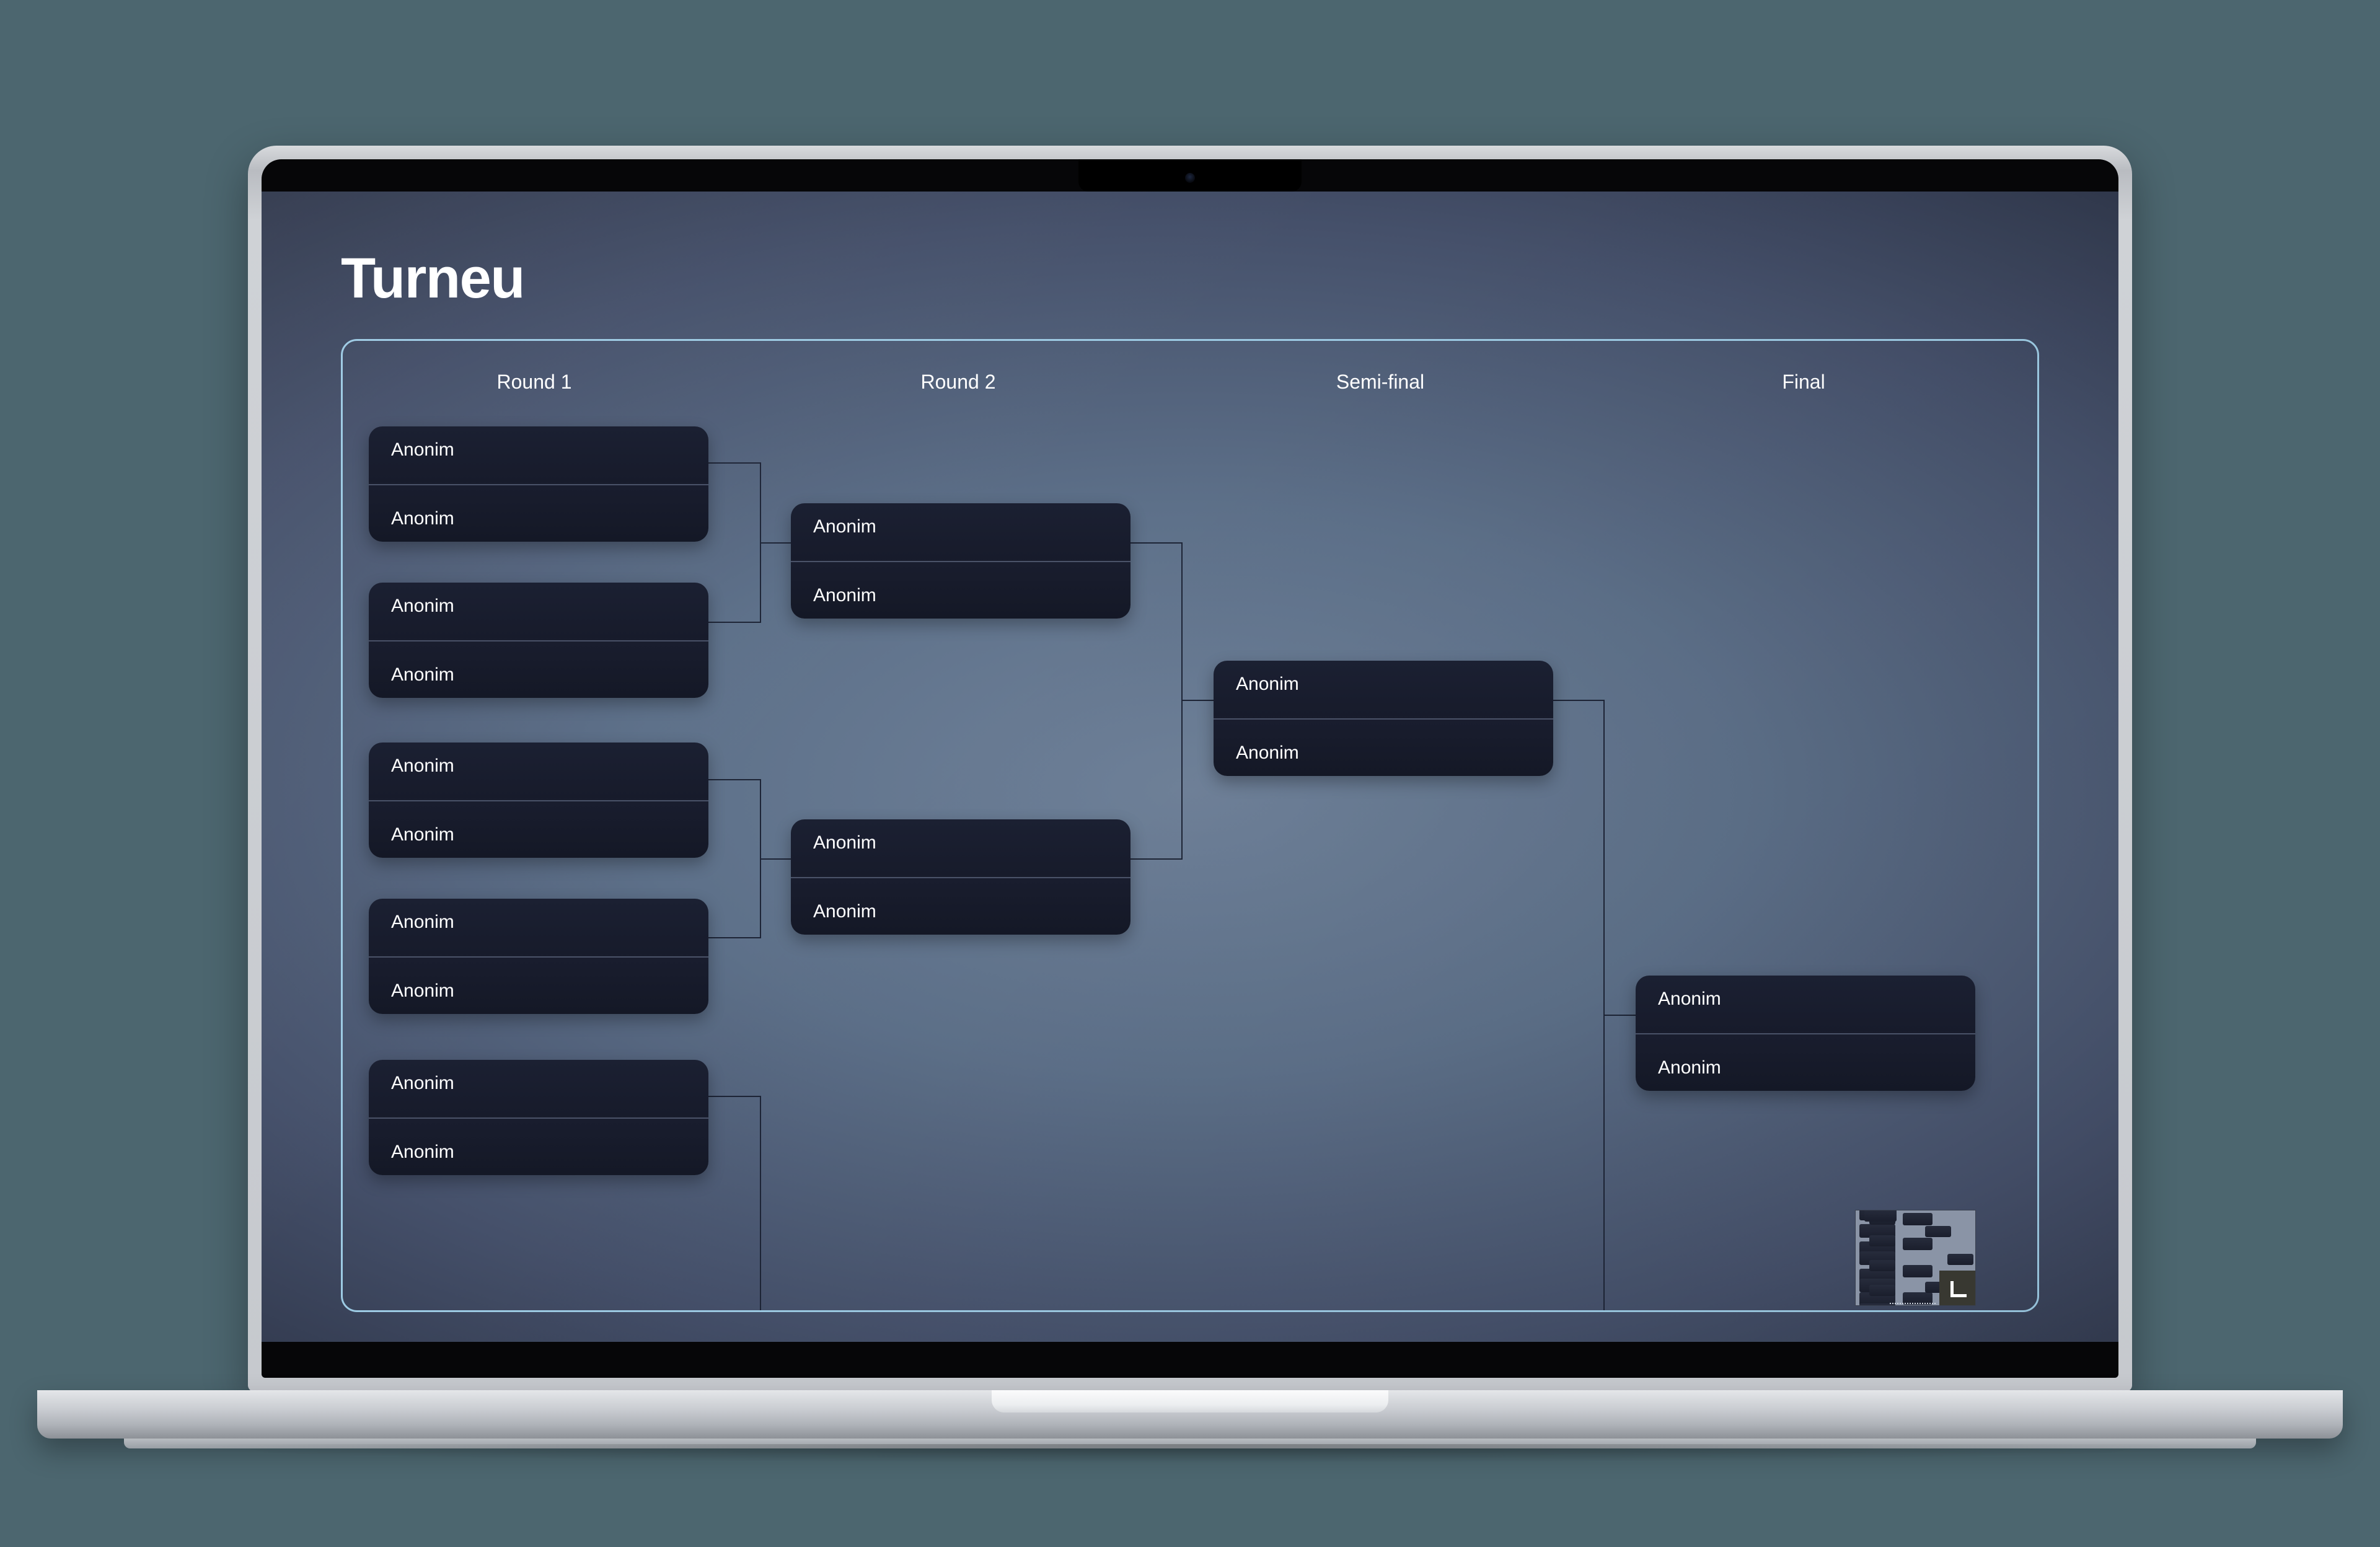  I want to click on round-heading-round-2: Round 2, so click(958, 382).